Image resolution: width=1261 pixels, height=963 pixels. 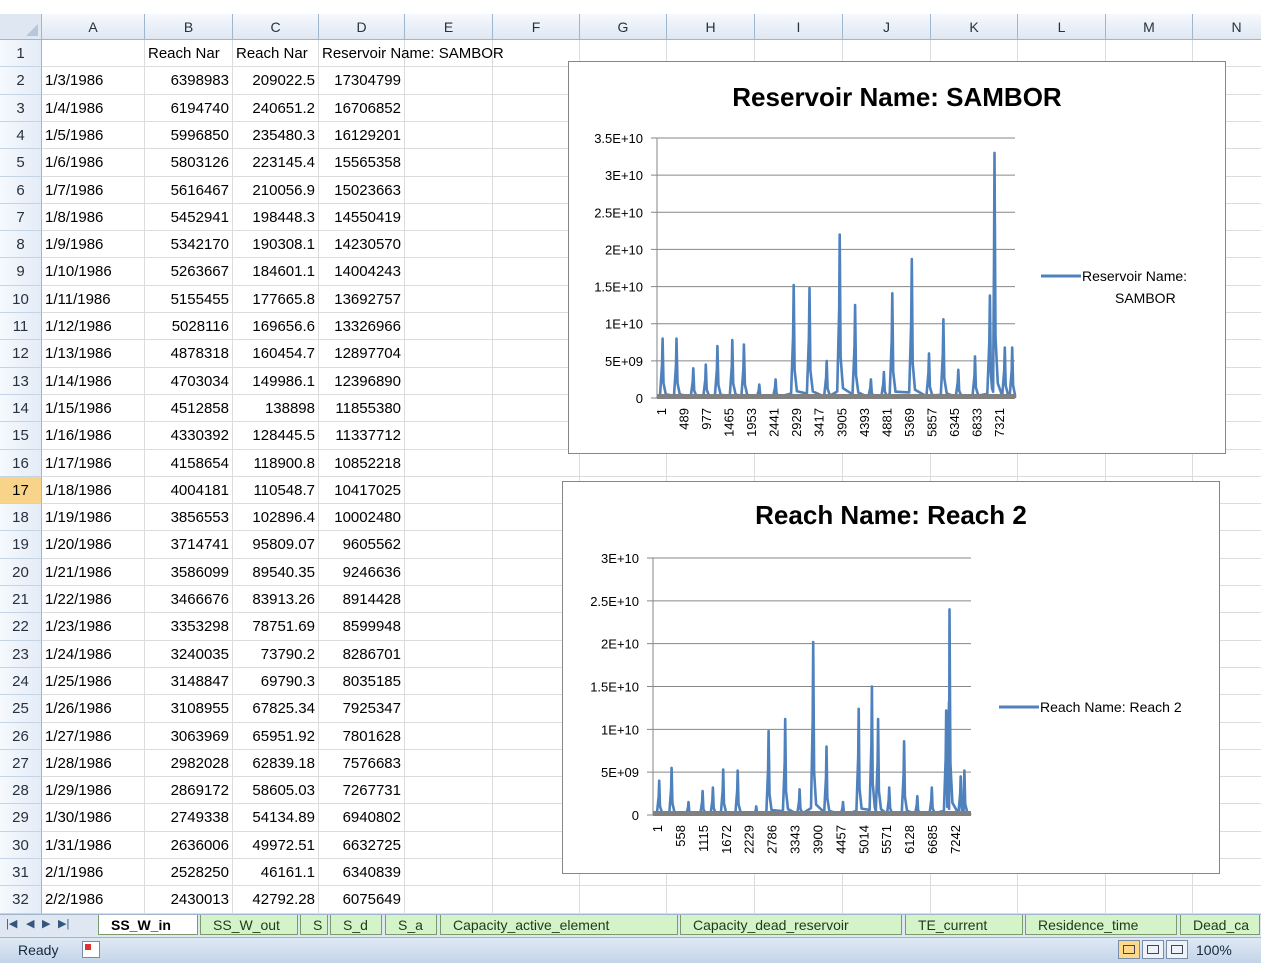 I want to click on cell-d27: 7576683, so click(x=362, y=763).